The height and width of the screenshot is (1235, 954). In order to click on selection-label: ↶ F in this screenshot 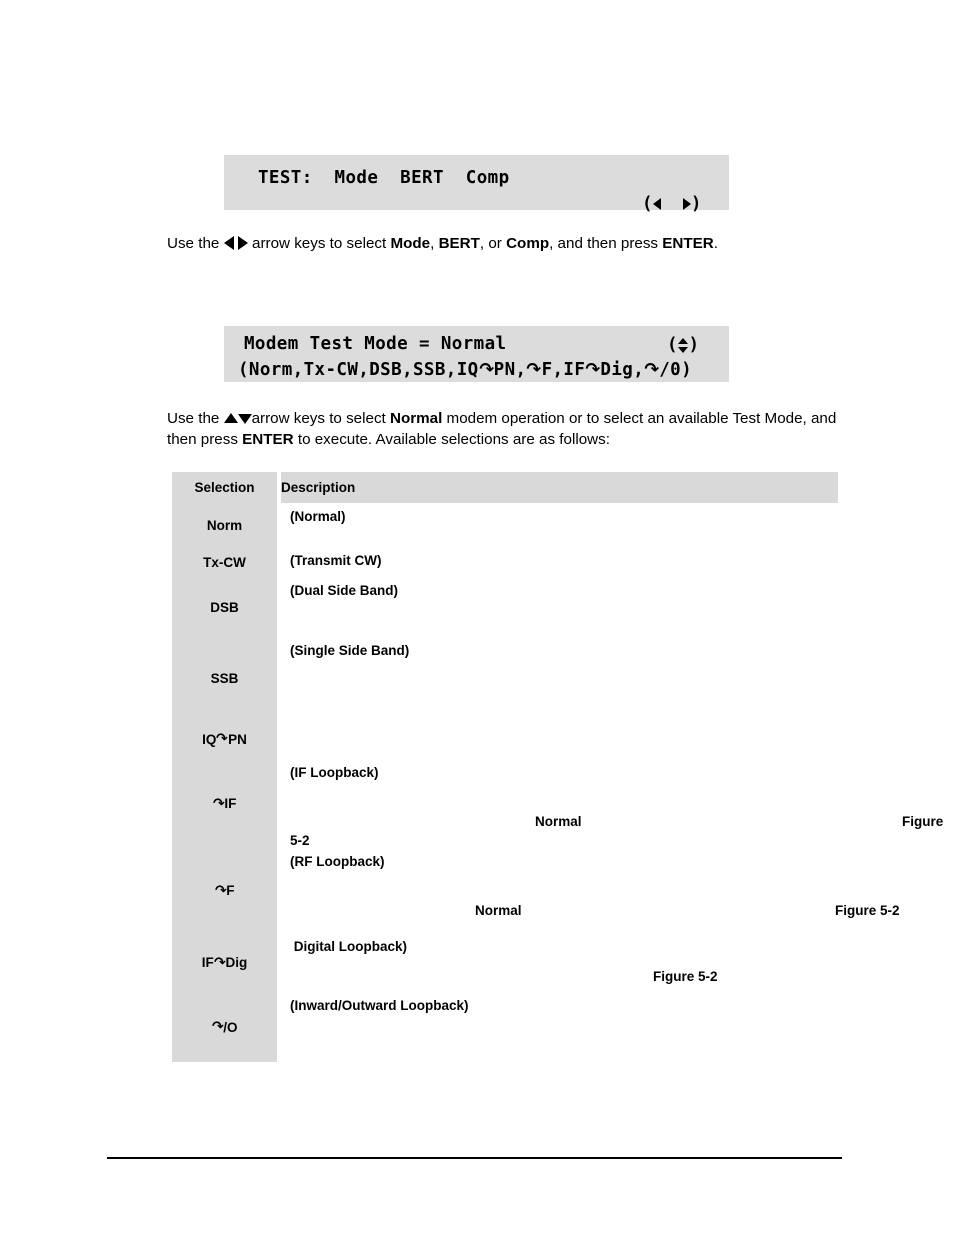, I will do `click(224, 890)`.